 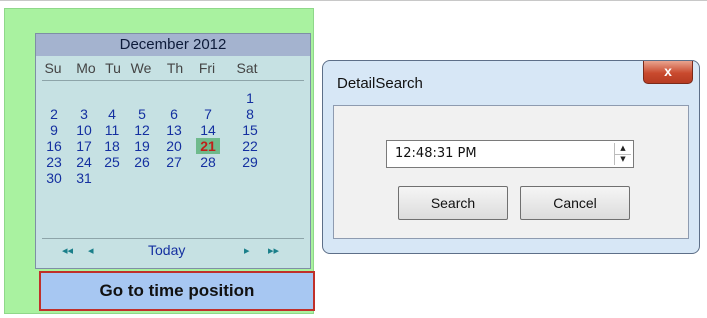 I want to click on prev-year-icon: ◂◂, so click(x=67, y=250).